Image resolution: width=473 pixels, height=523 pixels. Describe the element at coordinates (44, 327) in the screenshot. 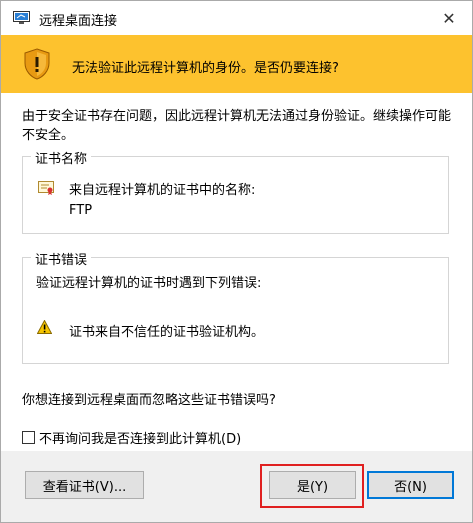

I see `warning-icon` at that location.